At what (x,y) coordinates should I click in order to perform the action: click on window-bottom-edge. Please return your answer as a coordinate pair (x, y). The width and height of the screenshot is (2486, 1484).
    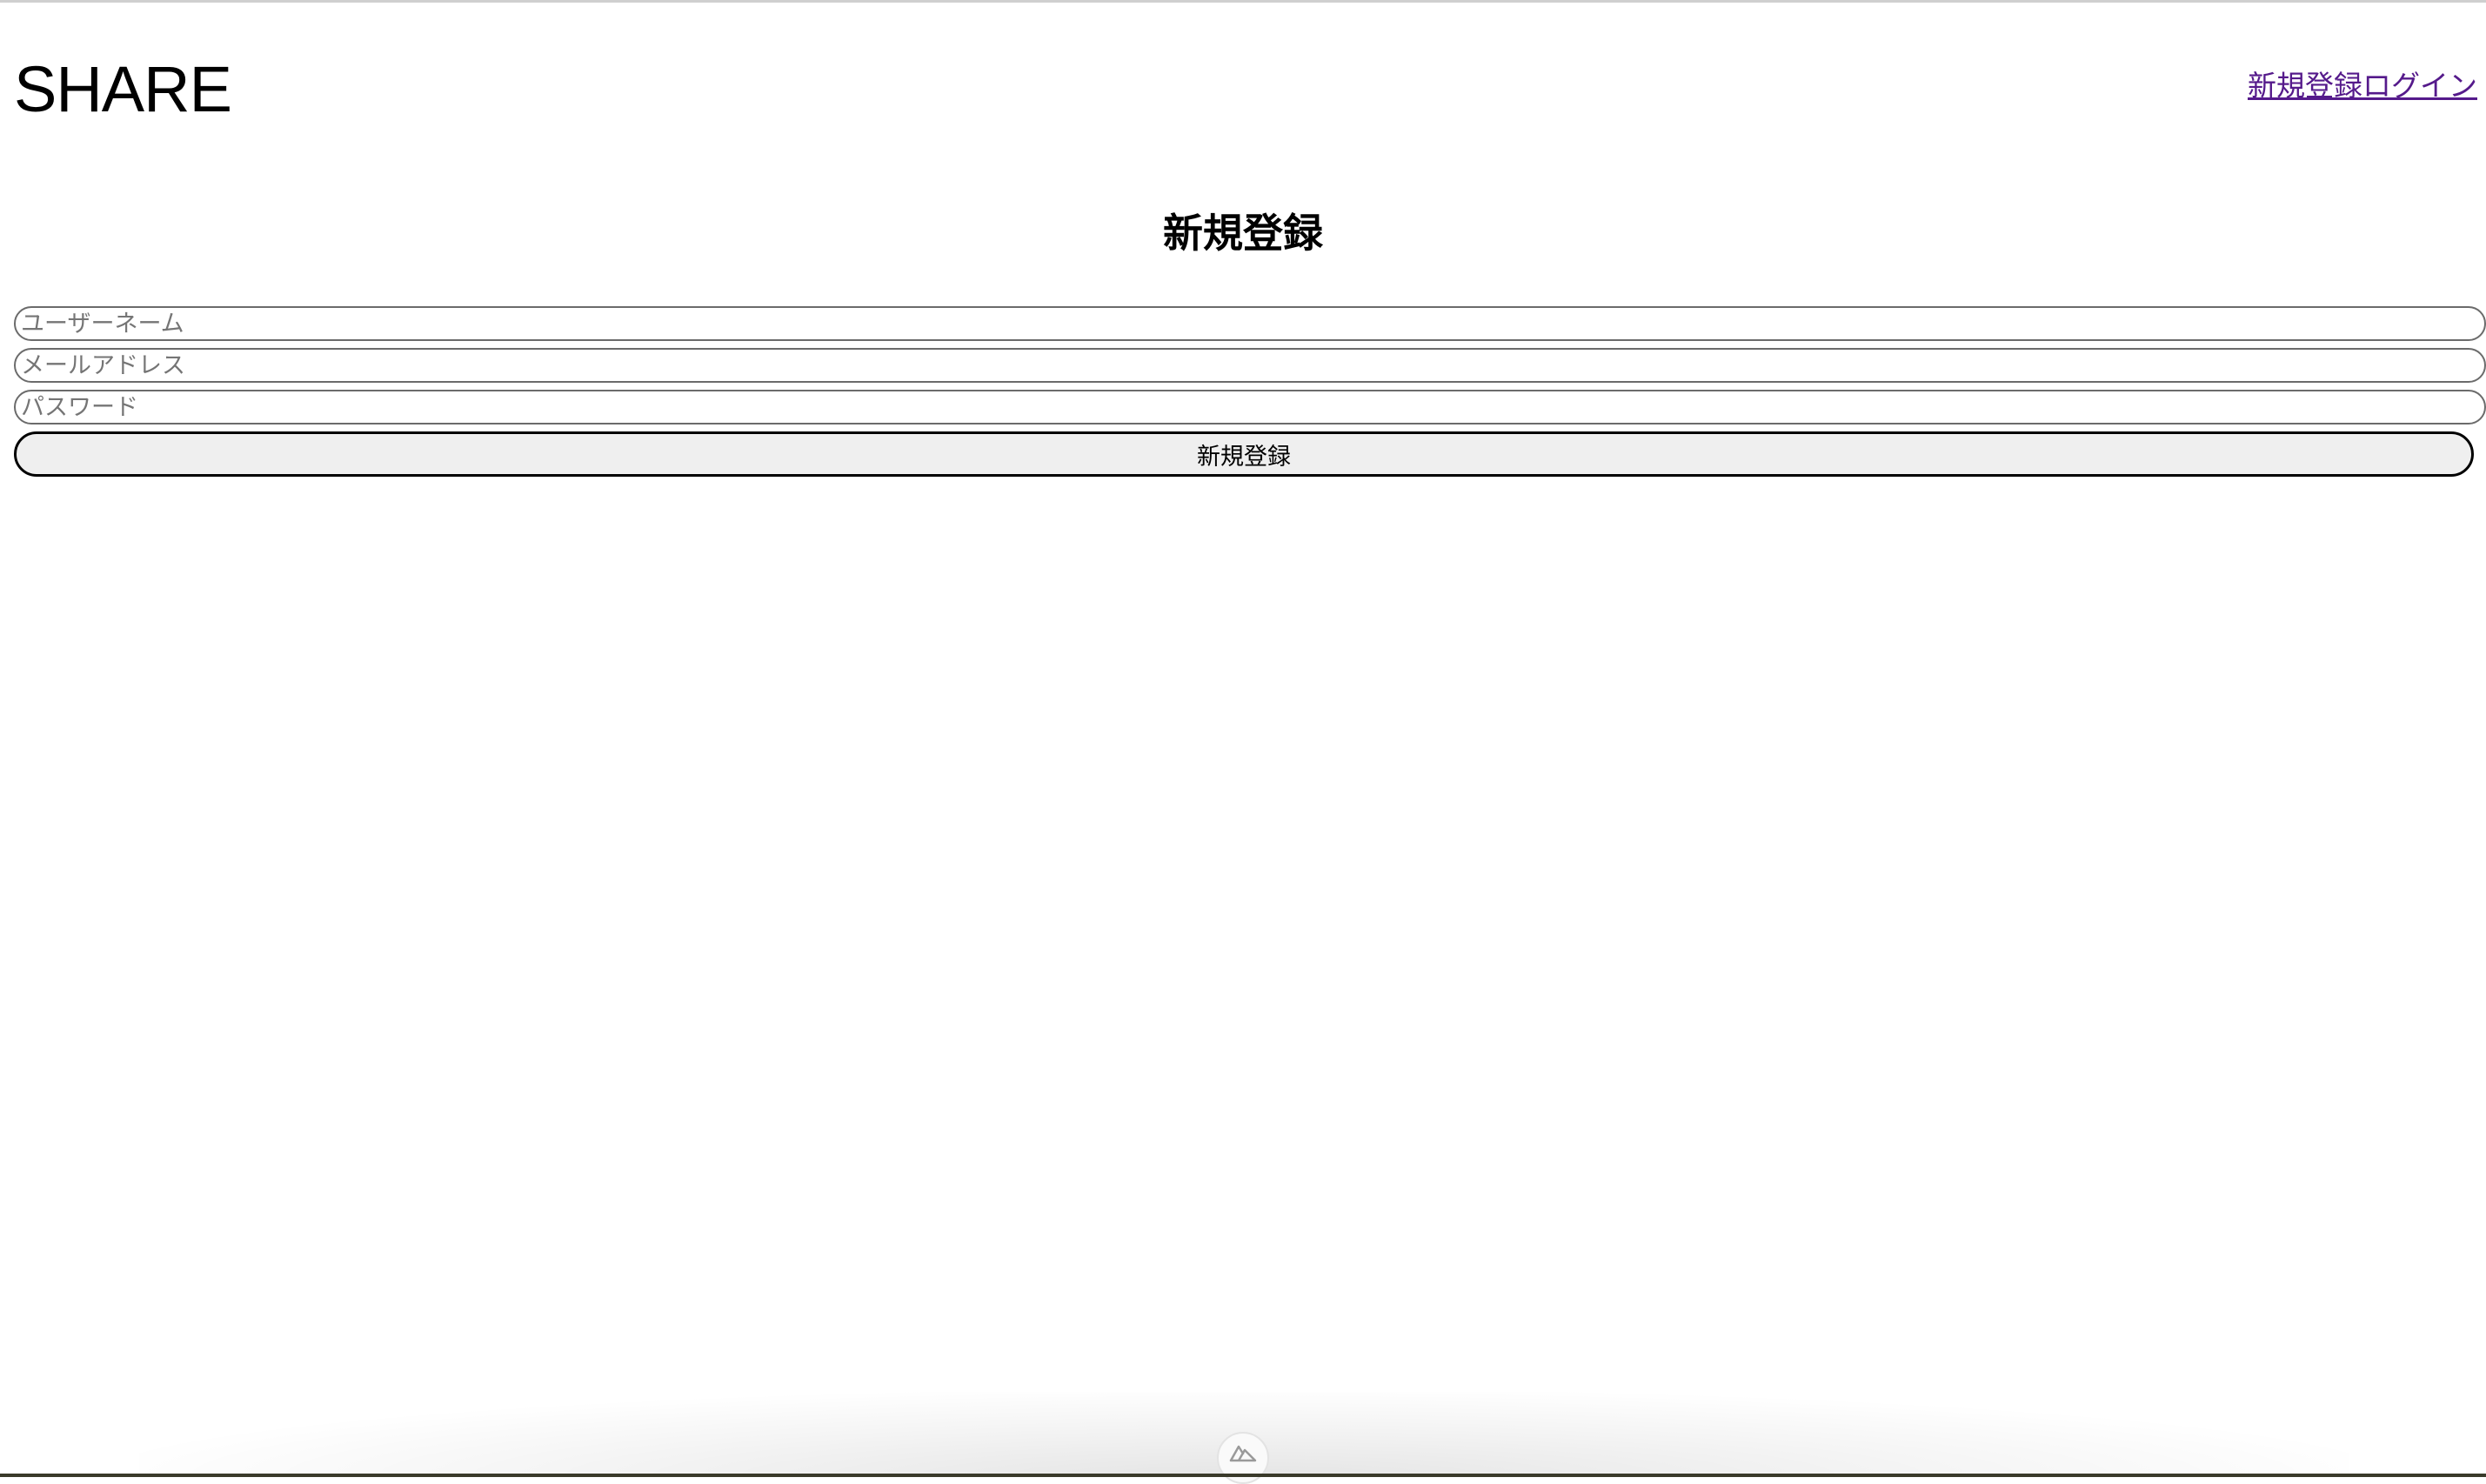
    Looking at the image, I should click on (1243, 1475).